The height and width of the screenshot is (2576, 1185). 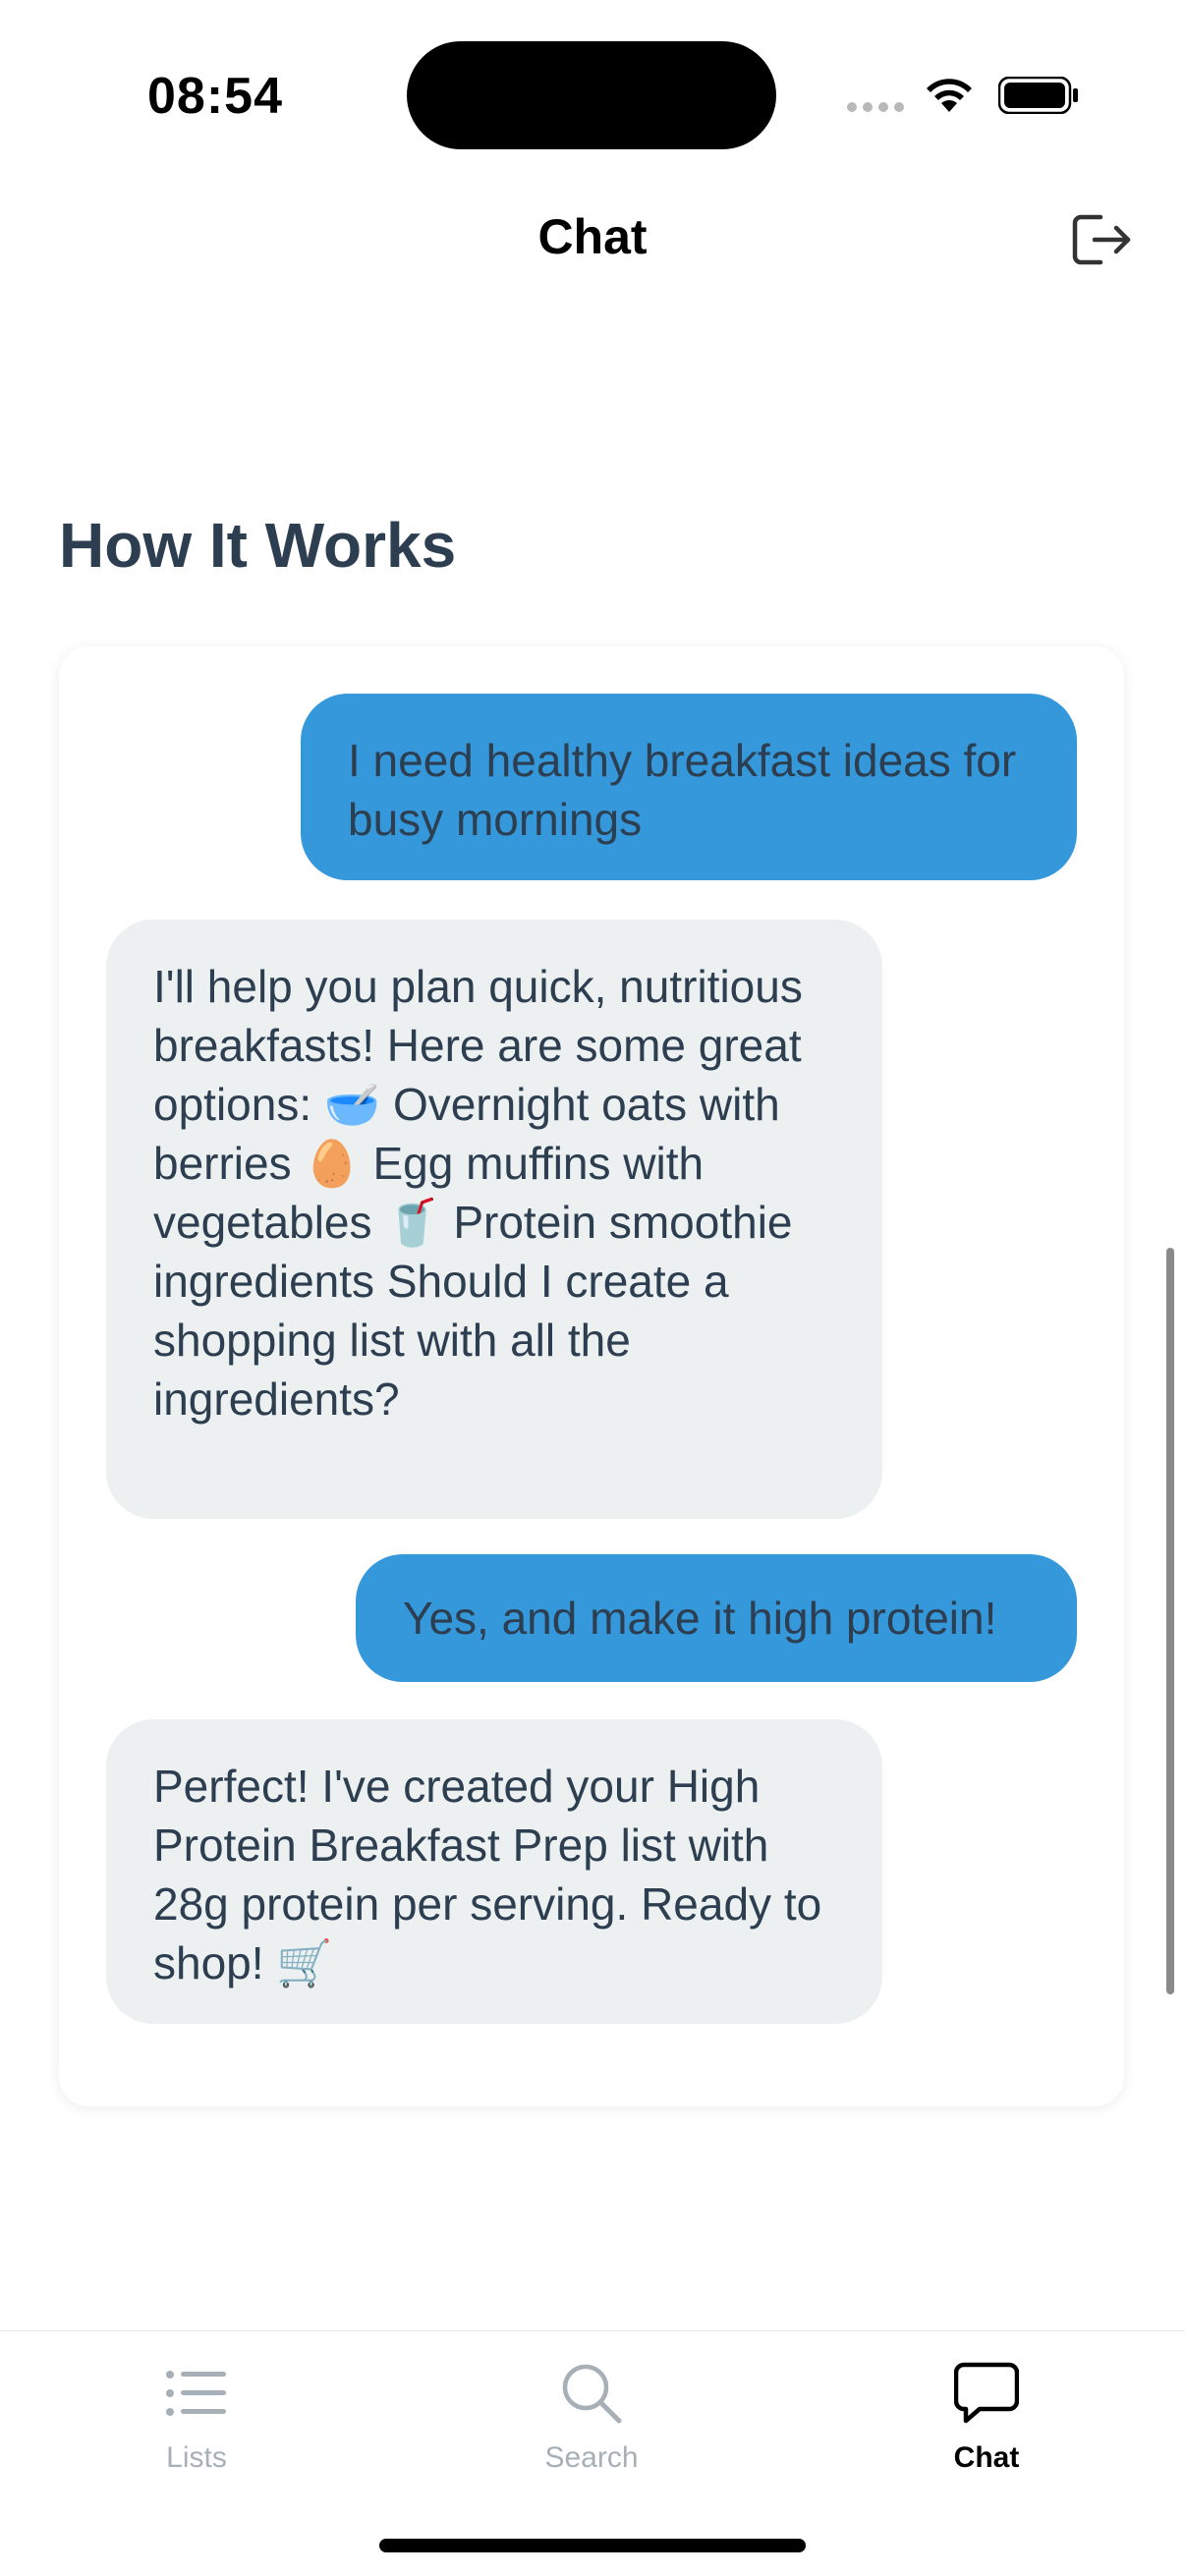 I want to click on dynamic-island, so click(x=592, y=95).